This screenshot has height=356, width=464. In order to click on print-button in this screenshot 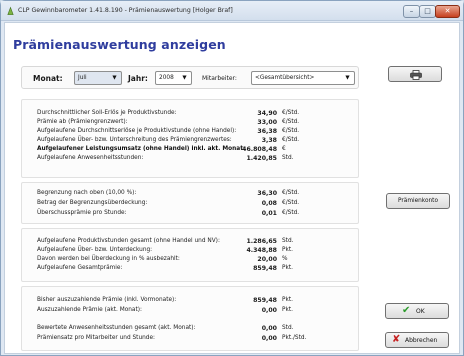, I will do `click(415, 74)`.